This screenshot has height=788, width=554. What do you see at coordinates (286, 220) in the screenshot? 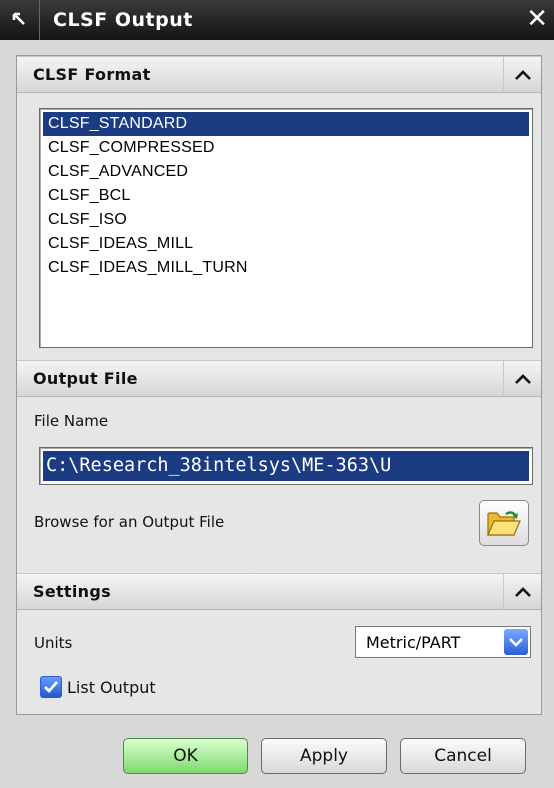
I see `list-item: CLSF_ISO` at bounding box center [286, 220].